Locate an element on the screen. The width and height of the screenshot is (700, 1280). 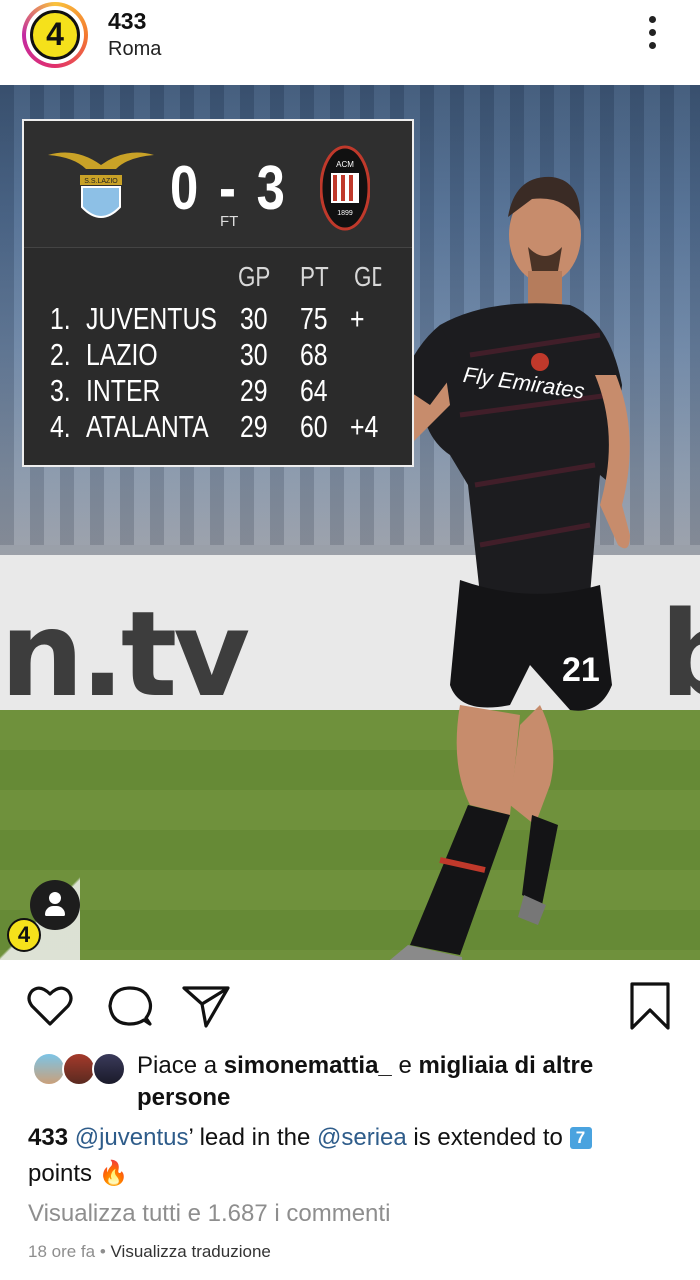
comment-icon is located at coordinates (130, 1006).